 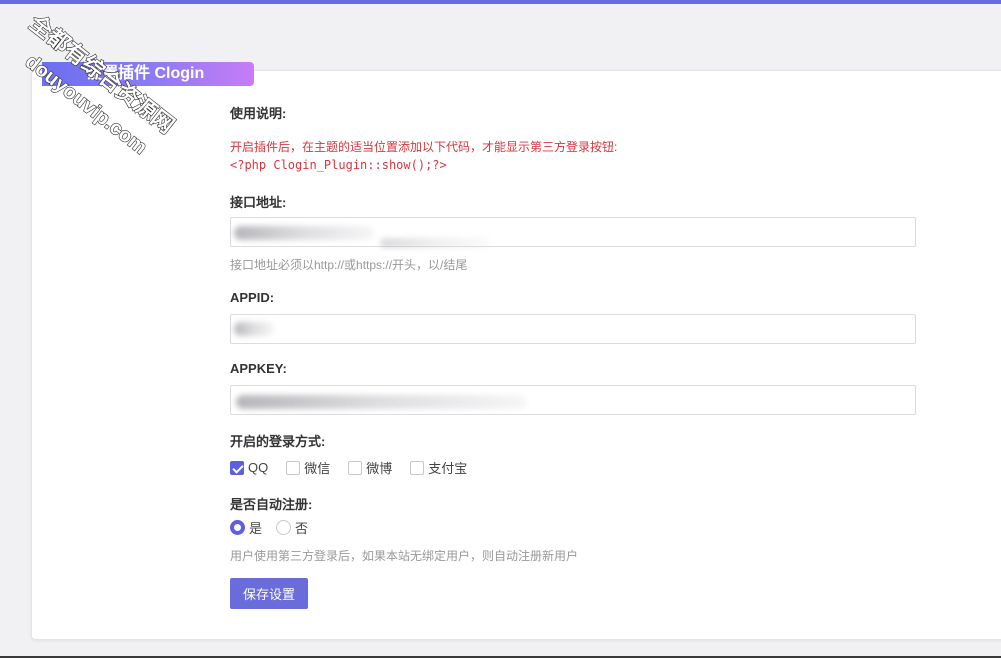 I want to click on usage-notice: 开启插件后，在主题的适当位置添加以下代码，才能显示第三方登录按钮:, so click(x=424, y=147).